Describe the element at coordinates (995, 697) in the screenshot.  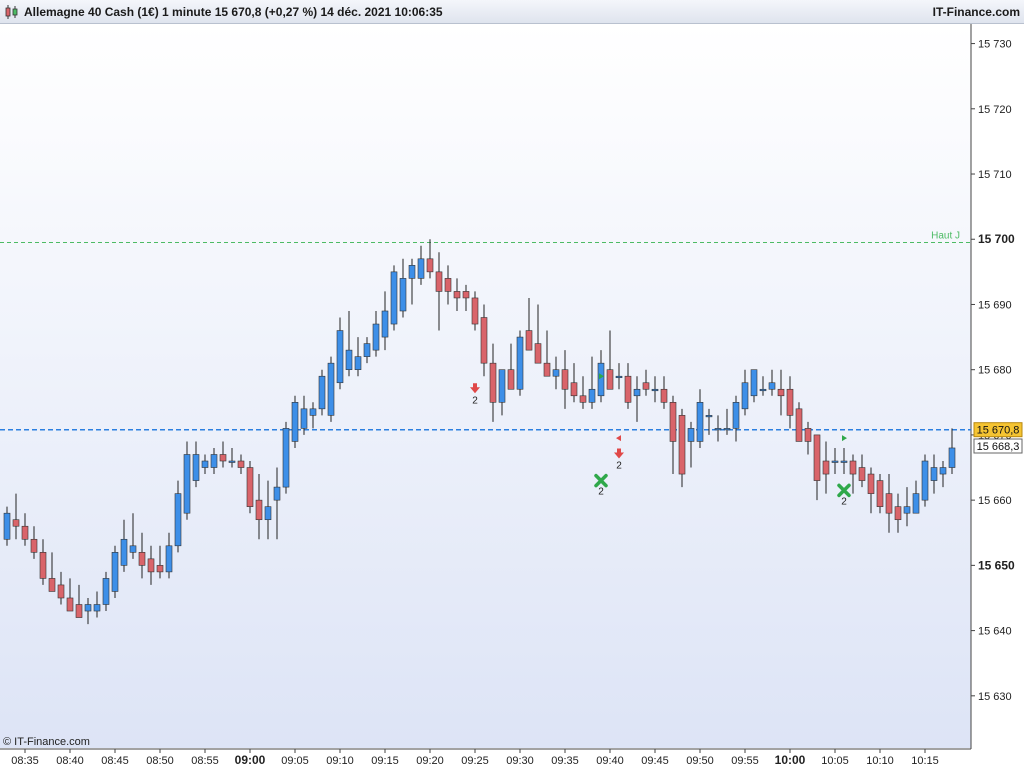
I see `y-tick-label: 15 630` at that location.